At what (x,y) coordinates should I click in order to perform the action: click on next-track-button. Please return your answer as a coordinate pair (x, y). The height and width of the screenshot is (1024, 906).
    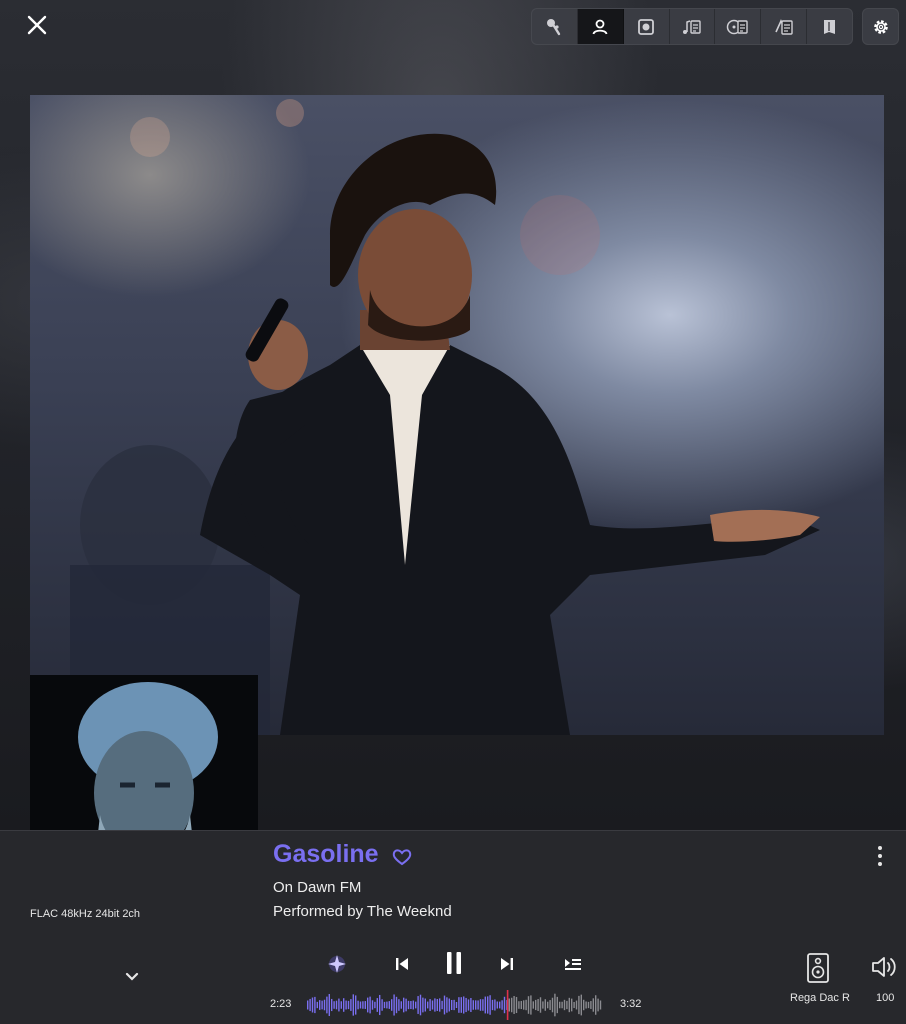
    Looking at the image, I should click on (507, 964).